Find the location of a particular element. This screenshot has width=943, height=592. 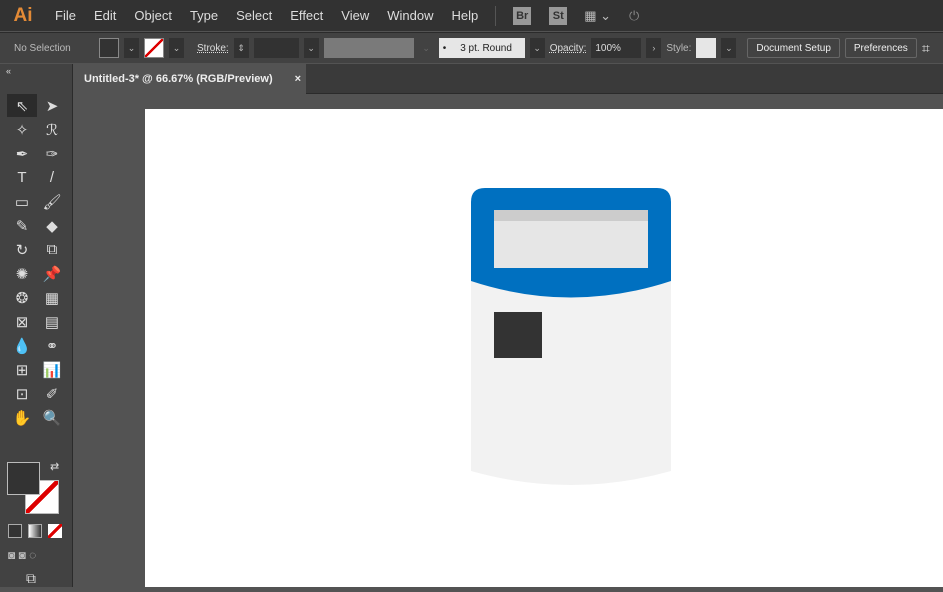

pen-tool-icon: ✒ is located at coordinates (22, 153).